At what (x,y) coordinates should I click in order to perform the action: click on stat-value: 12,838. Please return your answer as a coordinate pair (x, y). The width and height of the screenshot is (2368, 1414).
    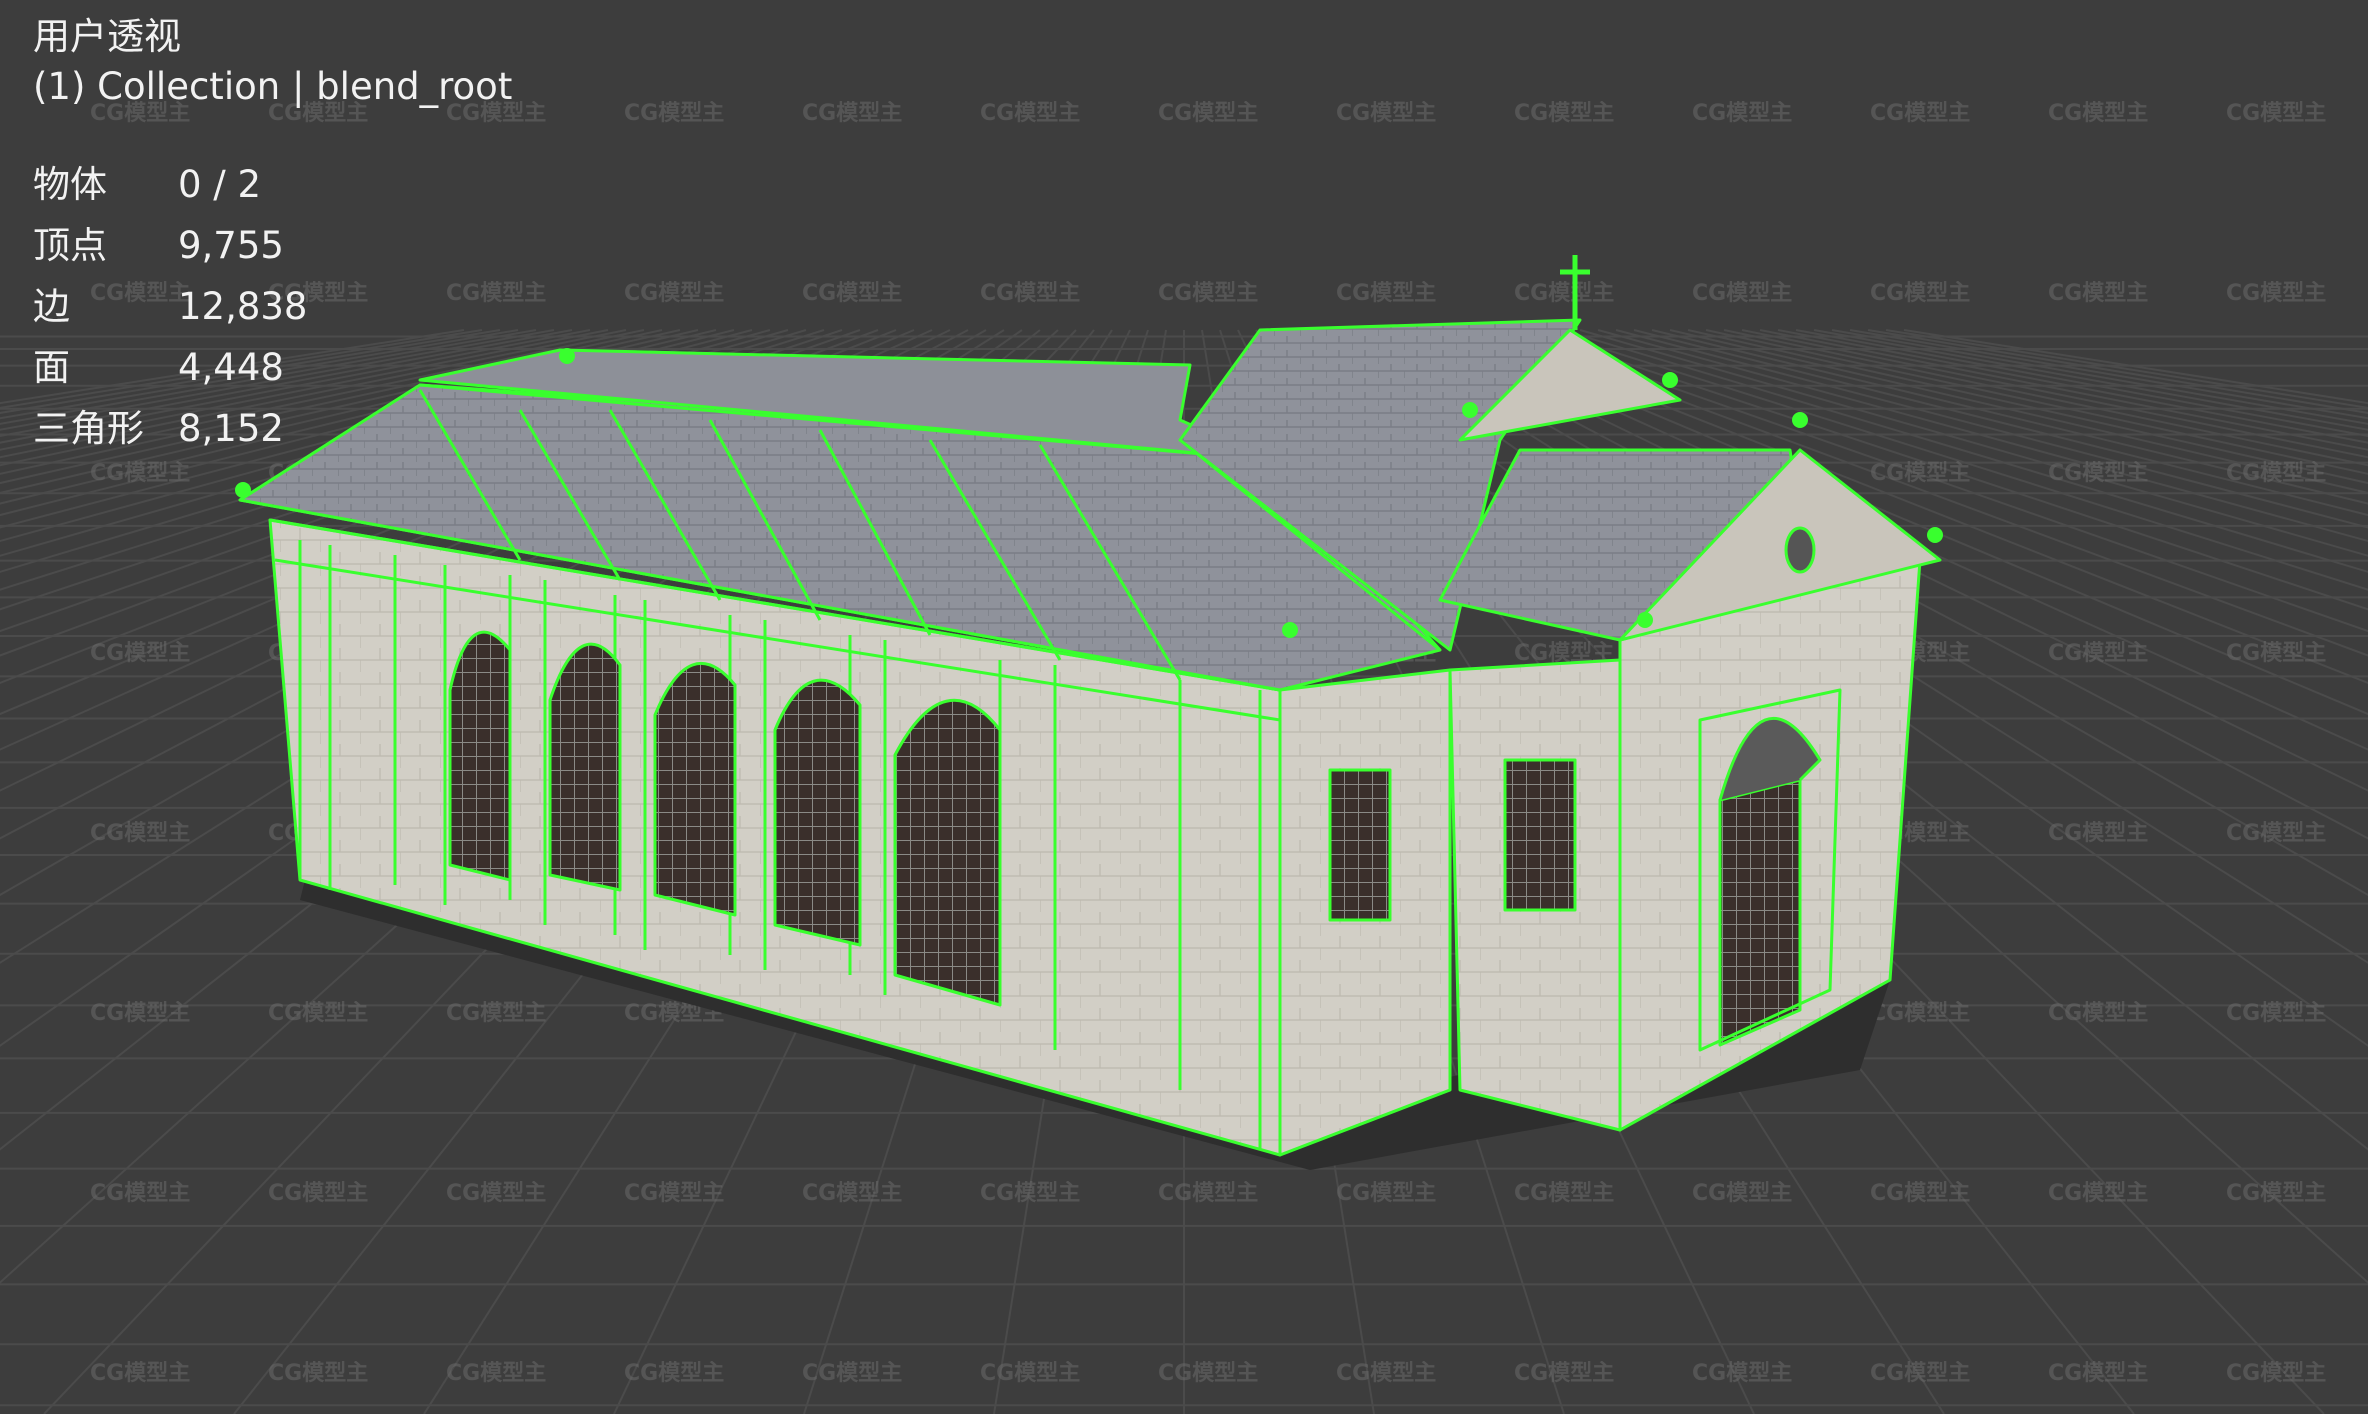
    Looking at the image, I should click on (243, 306).